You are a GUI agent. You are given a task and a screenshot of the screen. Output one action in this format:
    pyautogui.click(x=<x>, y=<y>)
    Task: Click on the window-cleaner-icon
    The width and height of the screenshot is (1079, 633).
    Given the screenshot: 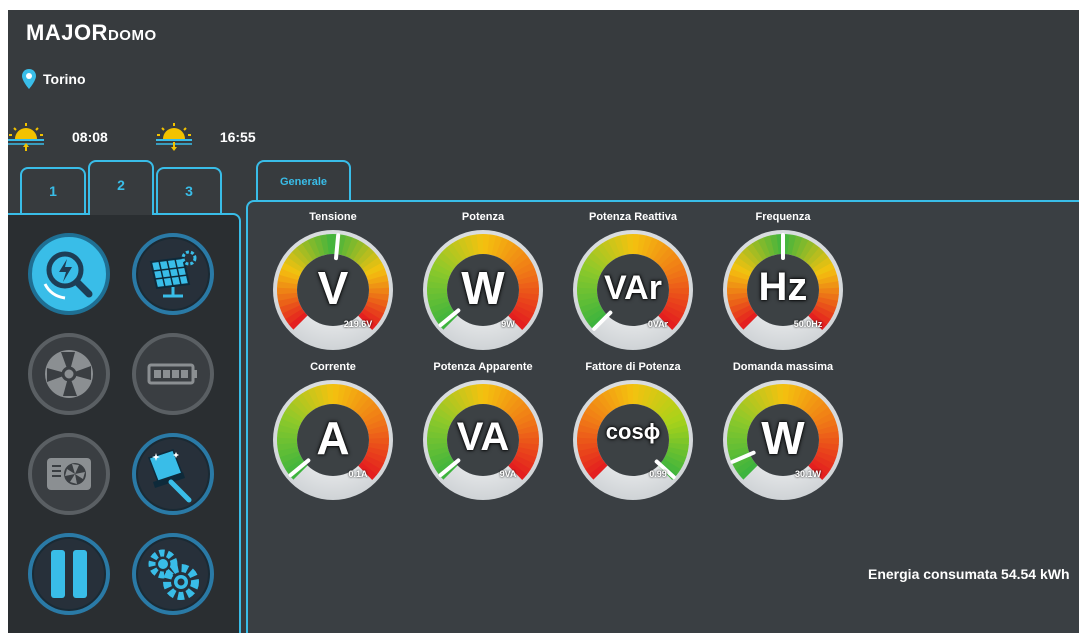 What is the action you would take?
    pyautogui.click(x=170, y=476)
    